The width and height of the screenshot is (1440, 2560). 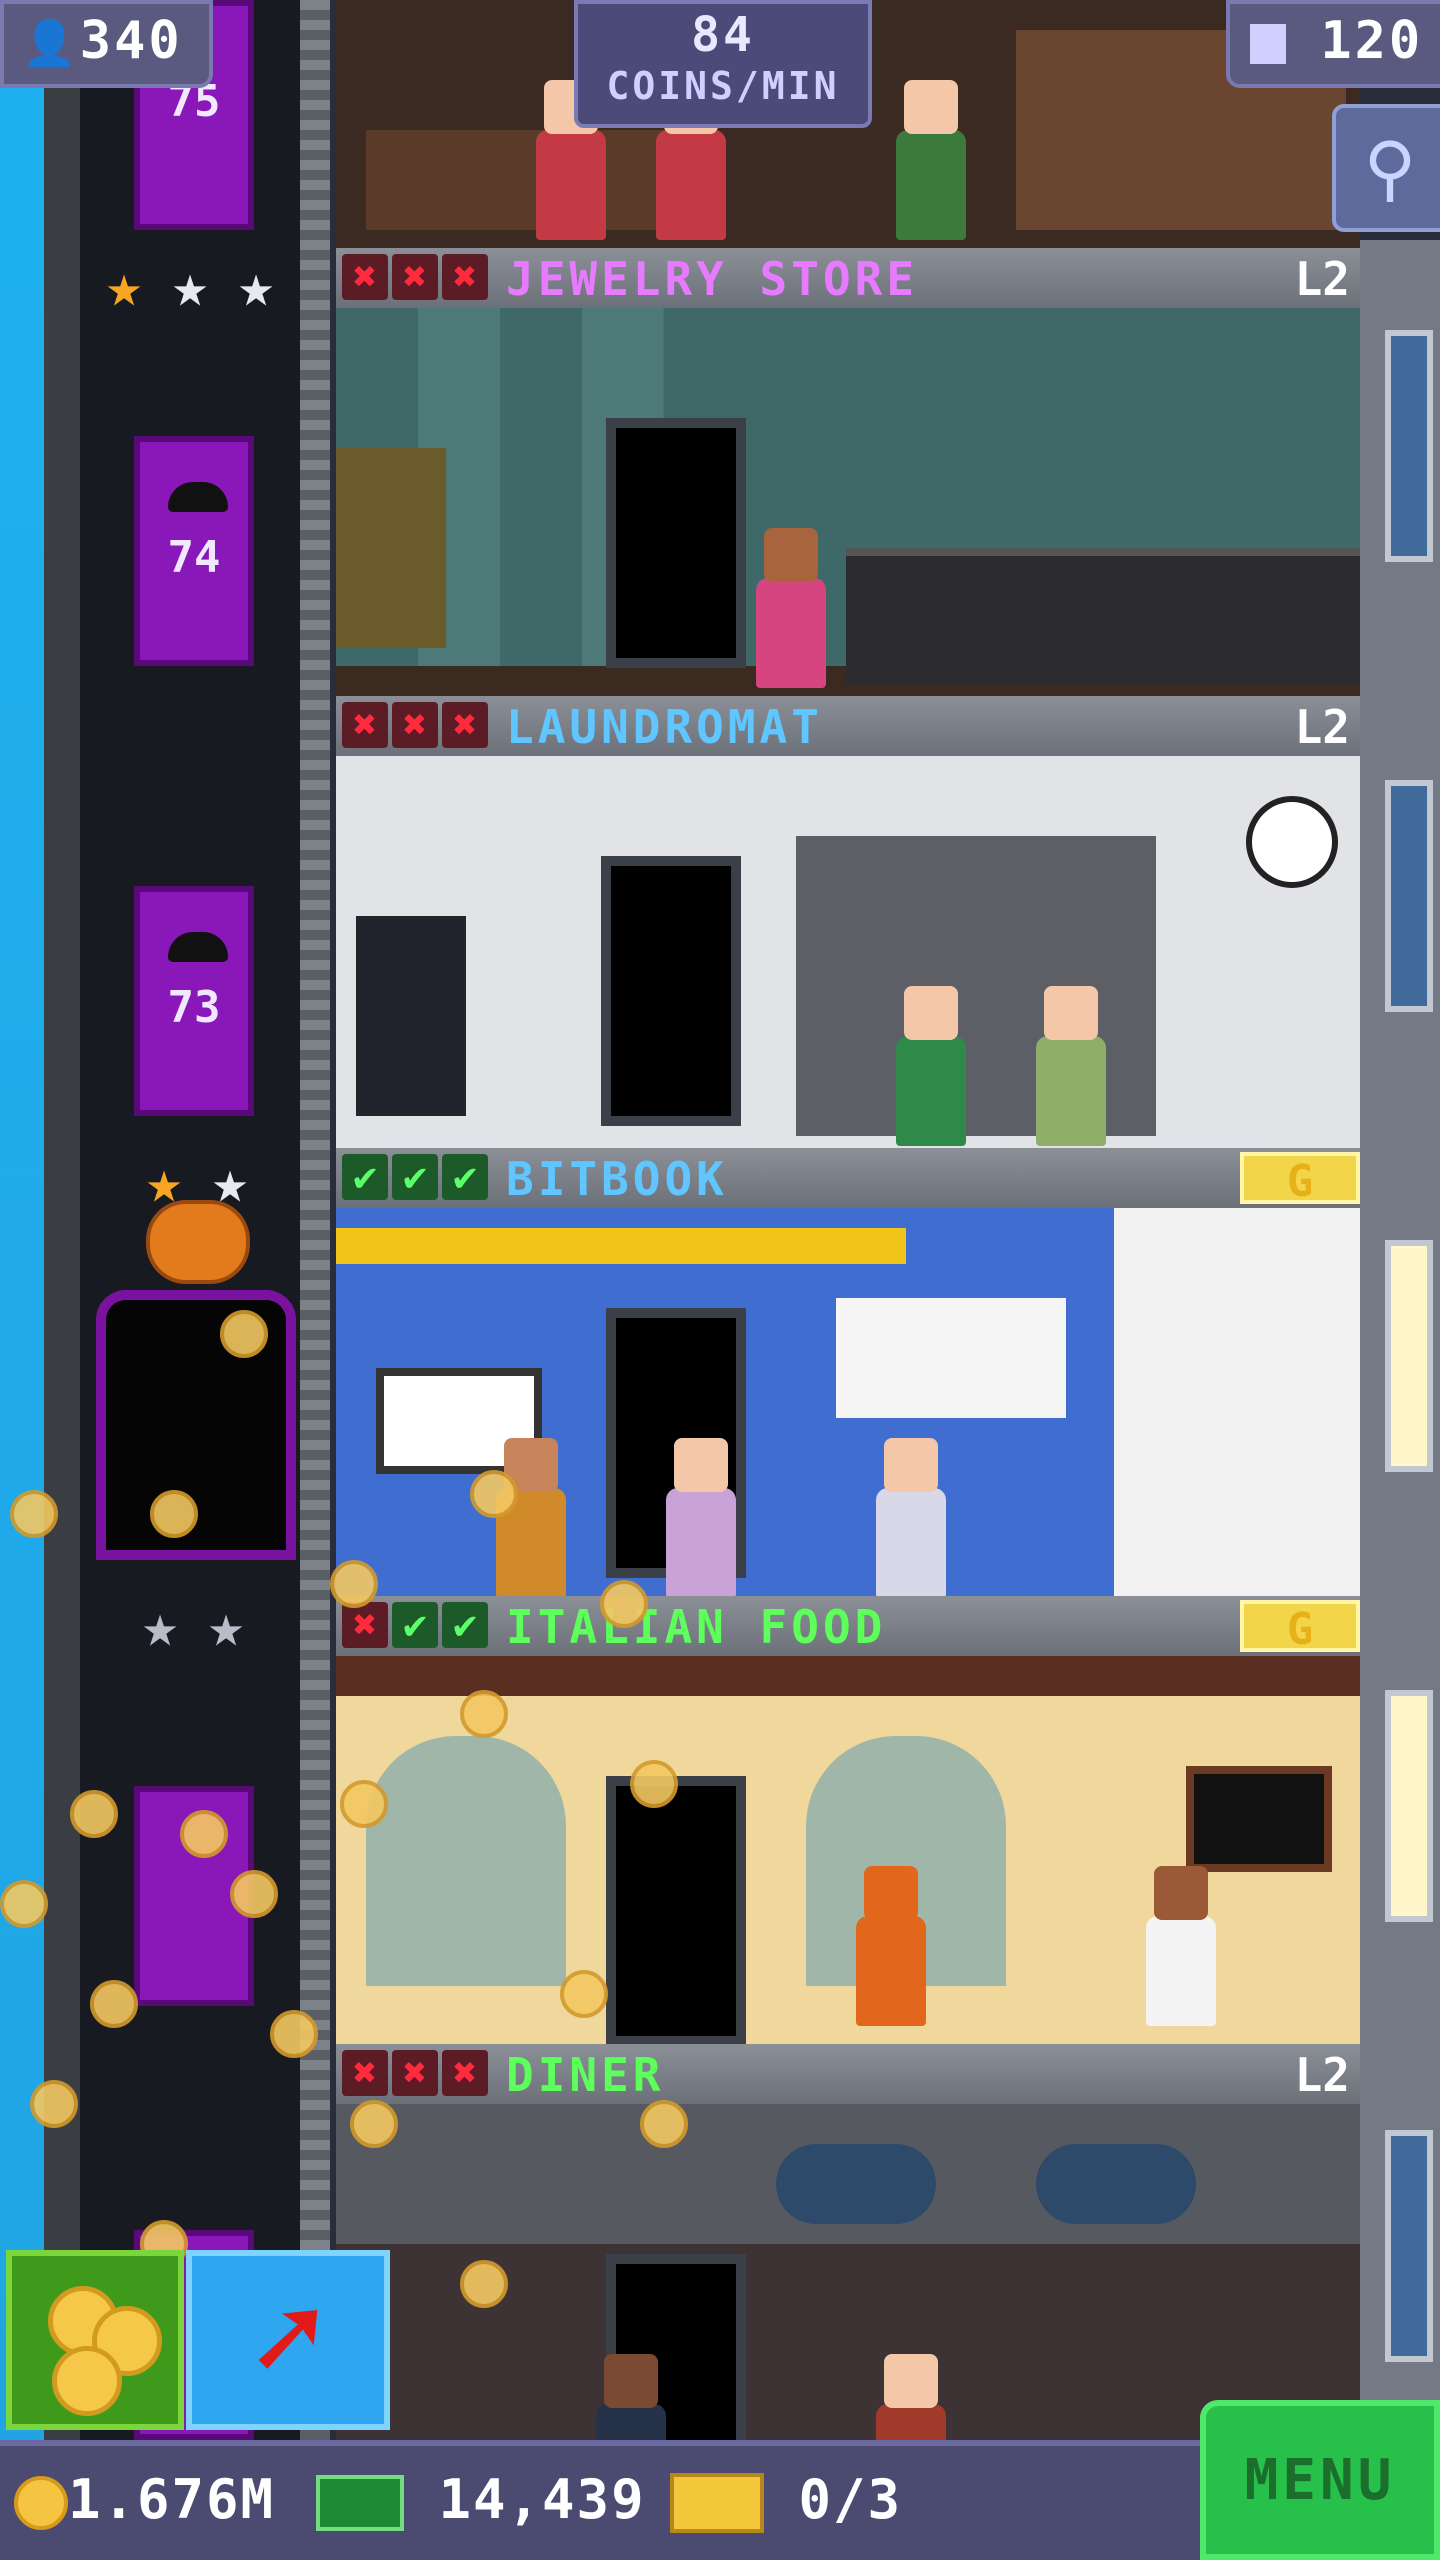 I want to click on floor-name: ITALIAN FOOD, so click(x=696, y=1627).